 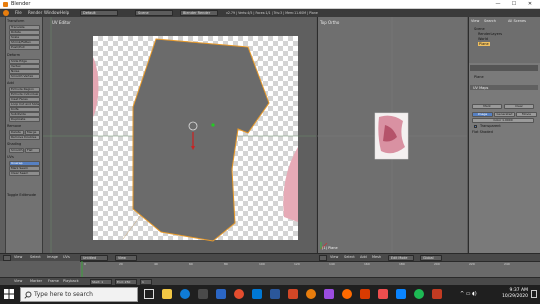 What do you see at coordinates (24, 119) in the screenshot?
I see `tool-duplicate: Duplicate` at bounding box center [24, 119].